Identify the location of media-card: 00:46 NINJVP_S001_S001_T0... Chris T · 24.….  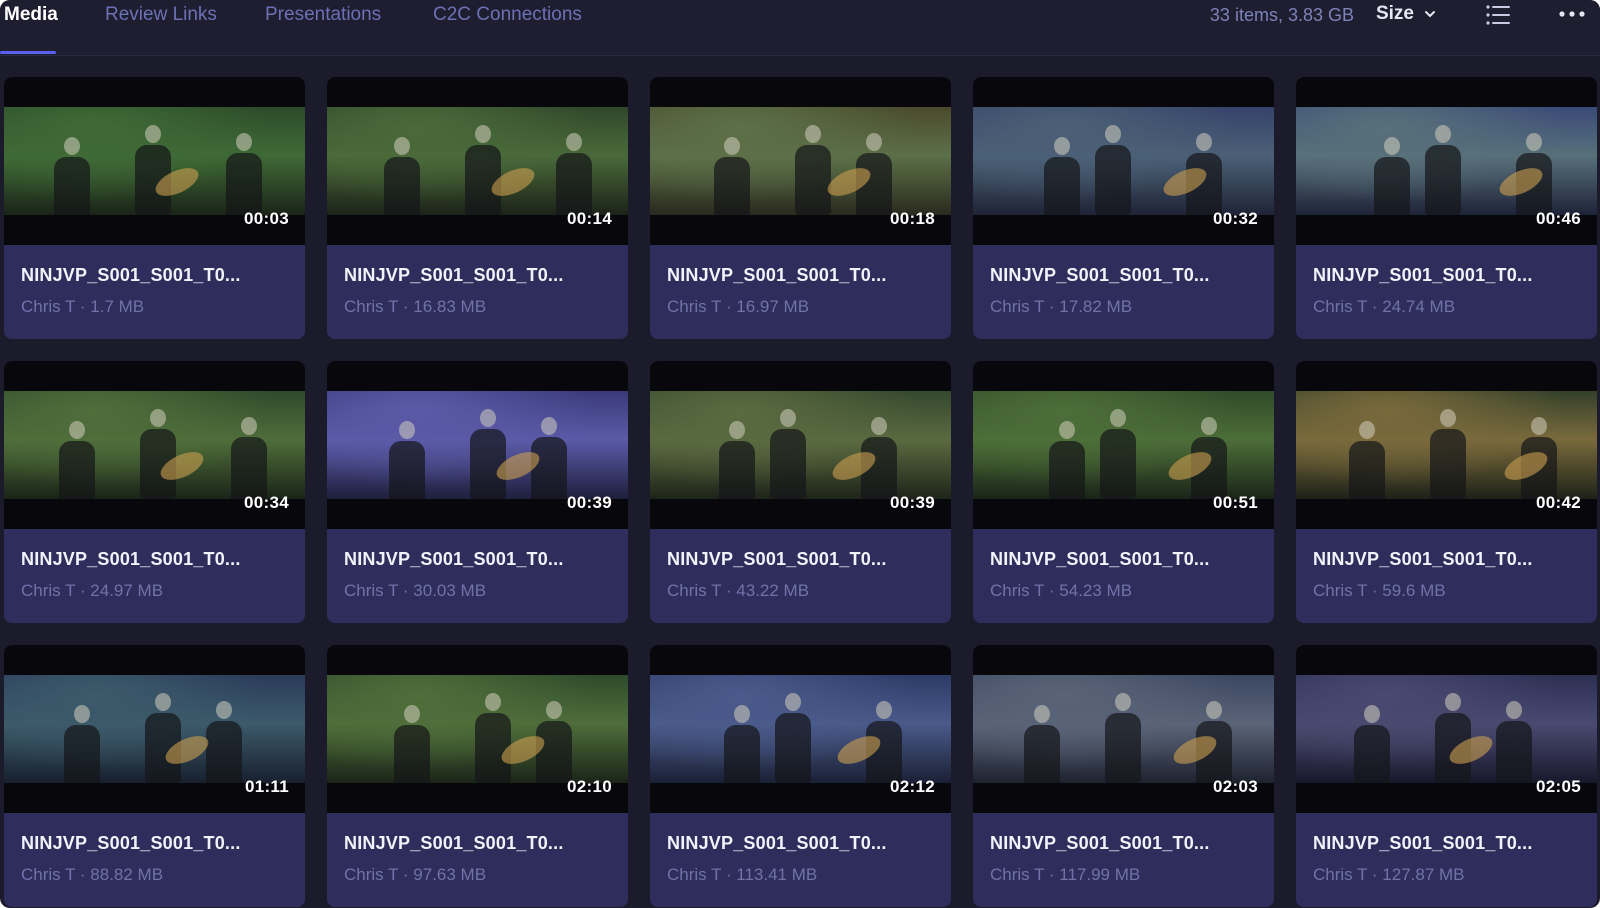
(1446, 208).